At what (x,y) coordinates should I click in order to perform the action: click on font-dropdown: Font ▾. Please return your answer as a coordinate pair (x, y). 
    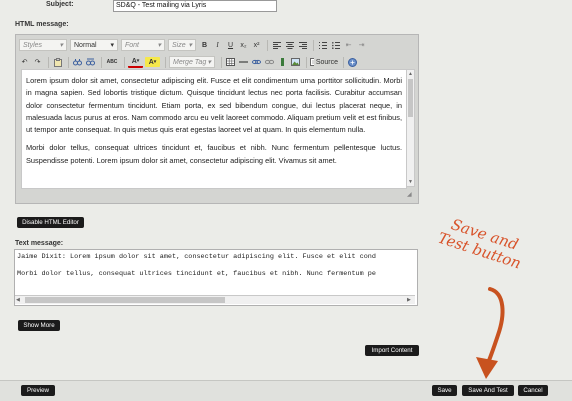
    Looking at the image, I should click on (143, 45).